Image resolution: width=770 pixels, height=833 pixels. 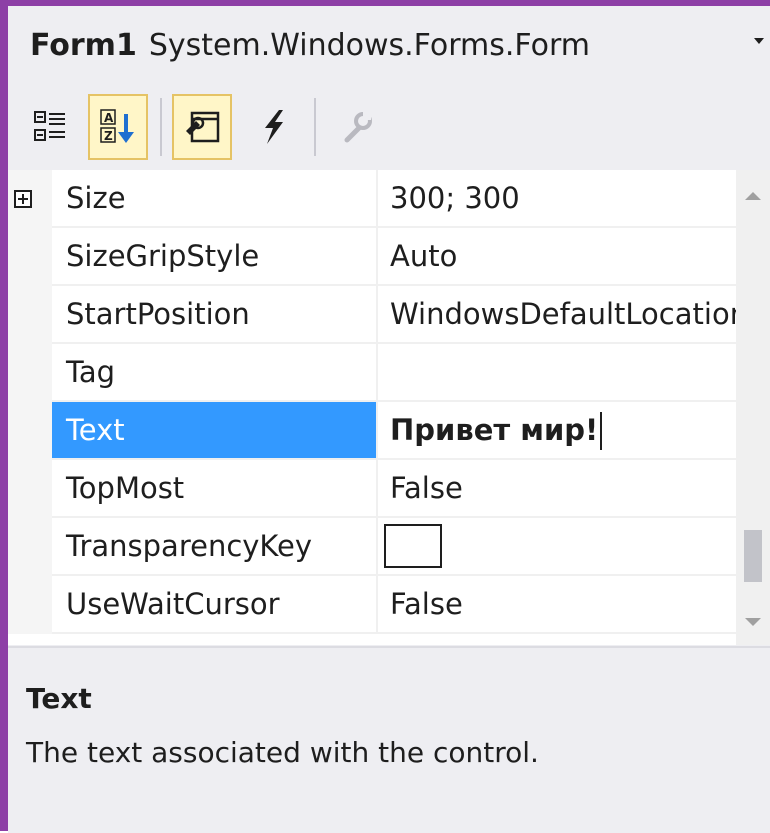 I want to click on property-name: StartPosition, so click(x=158, y=314).